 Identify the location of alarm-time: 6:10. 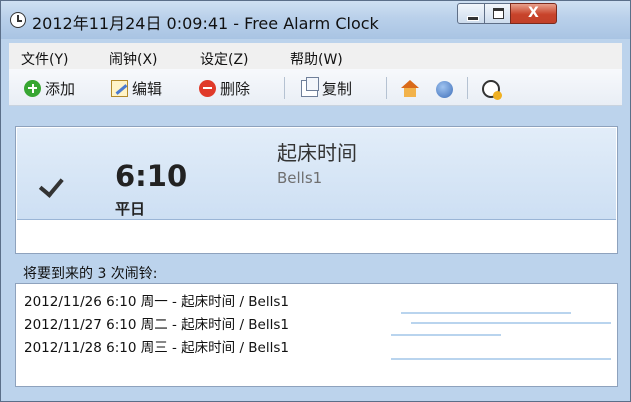
(151, 176).